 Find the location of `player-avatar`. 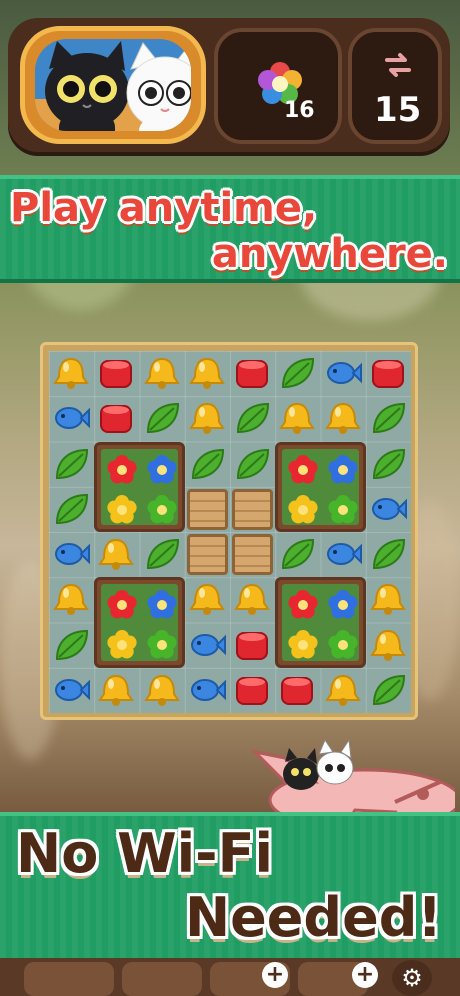

player-avatar is located at coordinates (113, 85).